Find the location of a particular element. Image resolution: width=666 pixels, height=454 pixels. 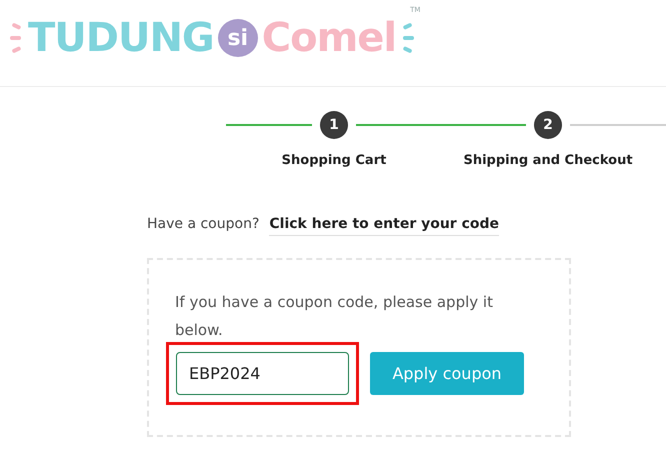

step-label: Shipping and Checkout is located at coordinates (548, 160).